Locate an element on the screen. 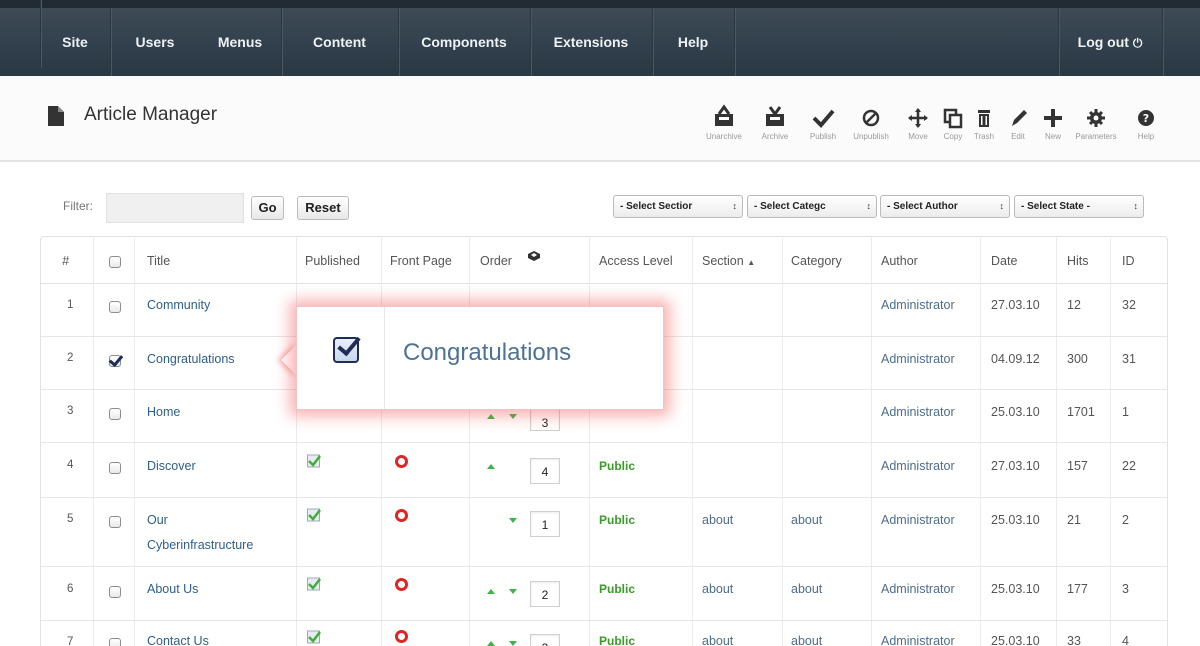 The height and width of the screenshot is (646, 1200). header-hits: Hits is located at coordinates (1078, 261).